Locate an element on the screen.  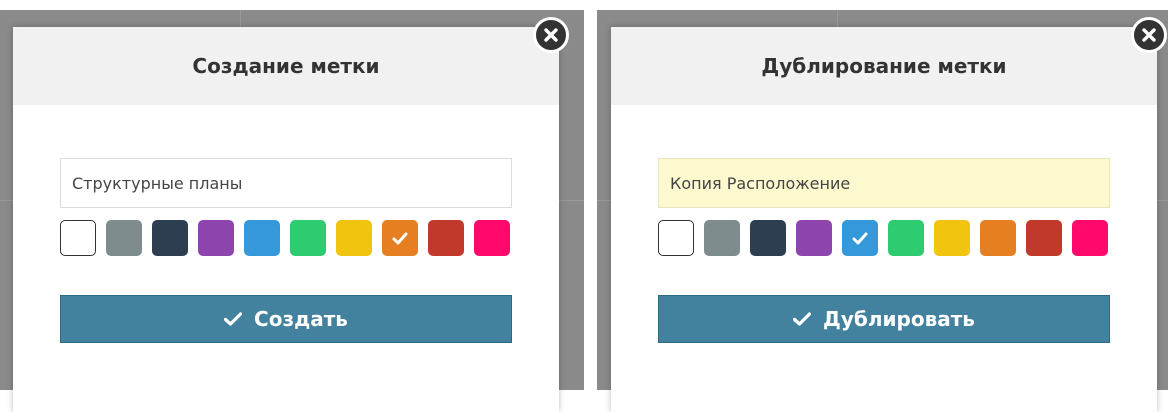
duplicate-button: Дублировать is located at coordinates (884, 319).